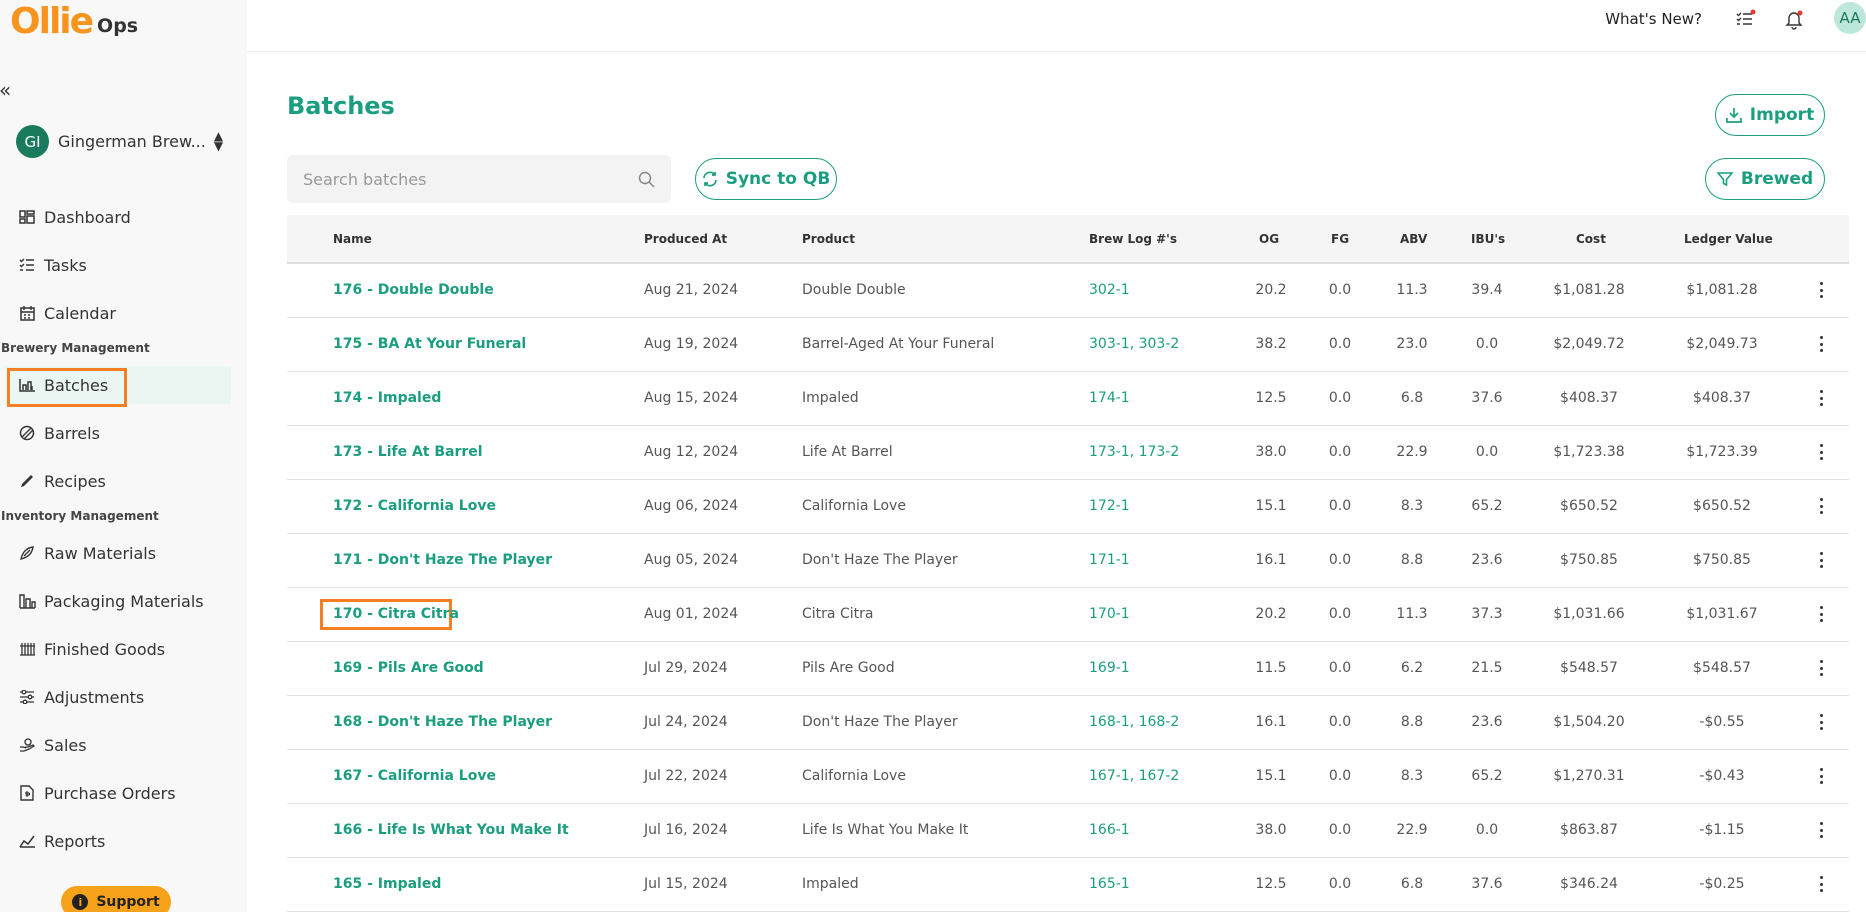 The image size is (1866, 912). I want to click on fg-cell: 0.0, so click(1340, 506).